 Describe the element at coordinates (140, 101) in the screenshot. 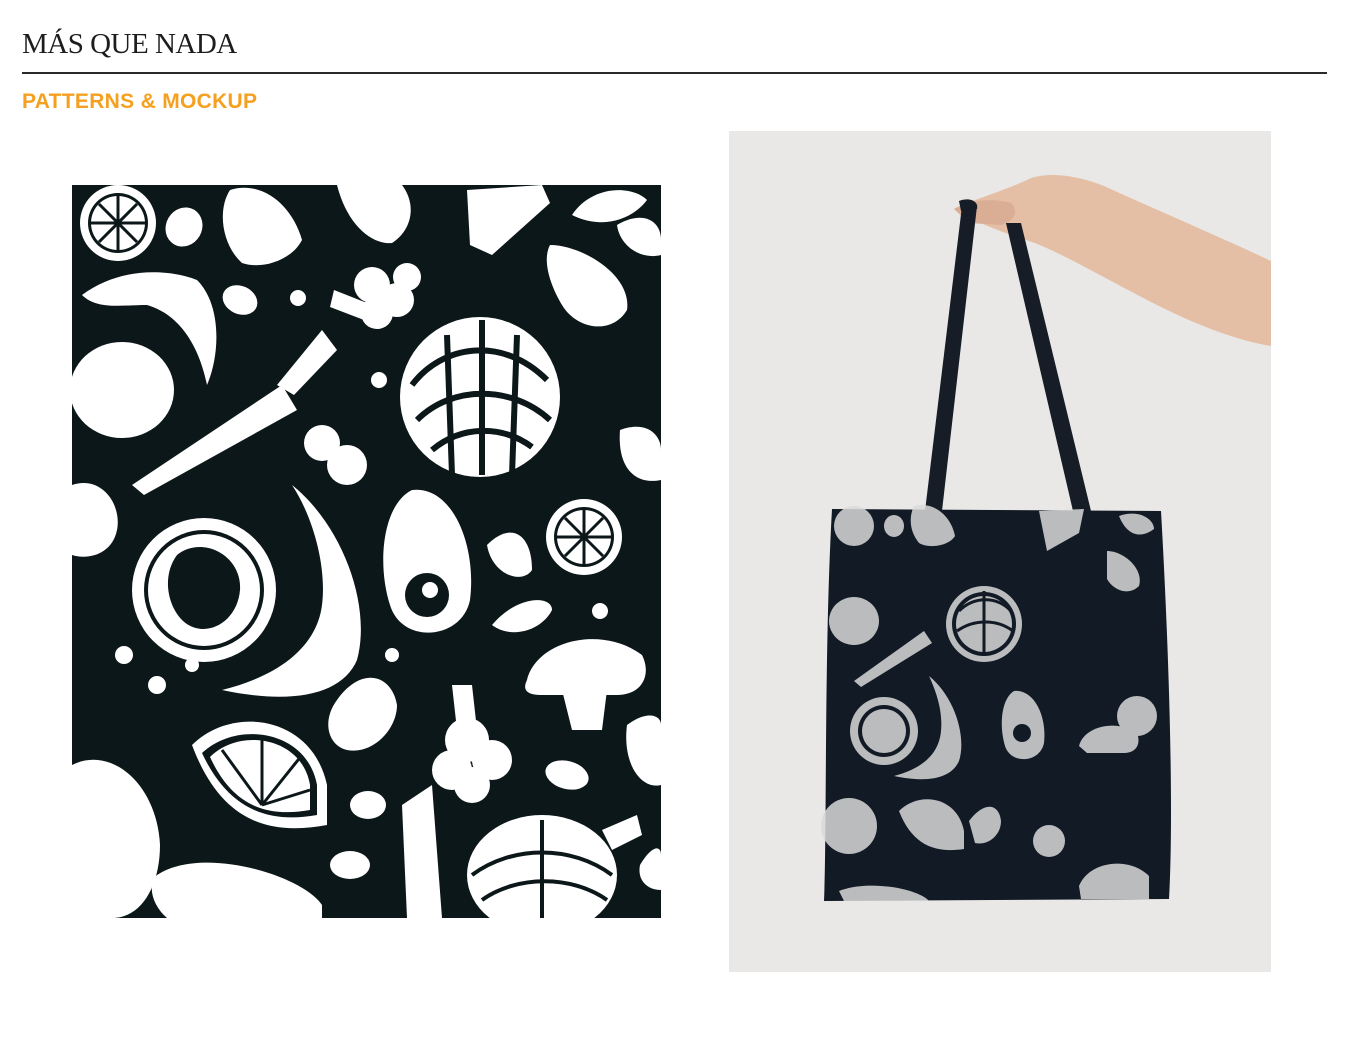

I see `section-title: PATTERNS & MOCKUP` at that location.